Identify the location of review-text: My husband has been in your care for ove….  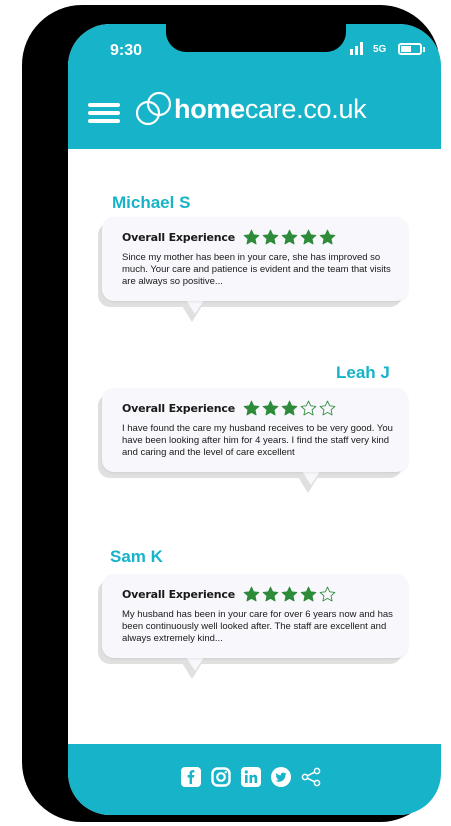
(257, 626).